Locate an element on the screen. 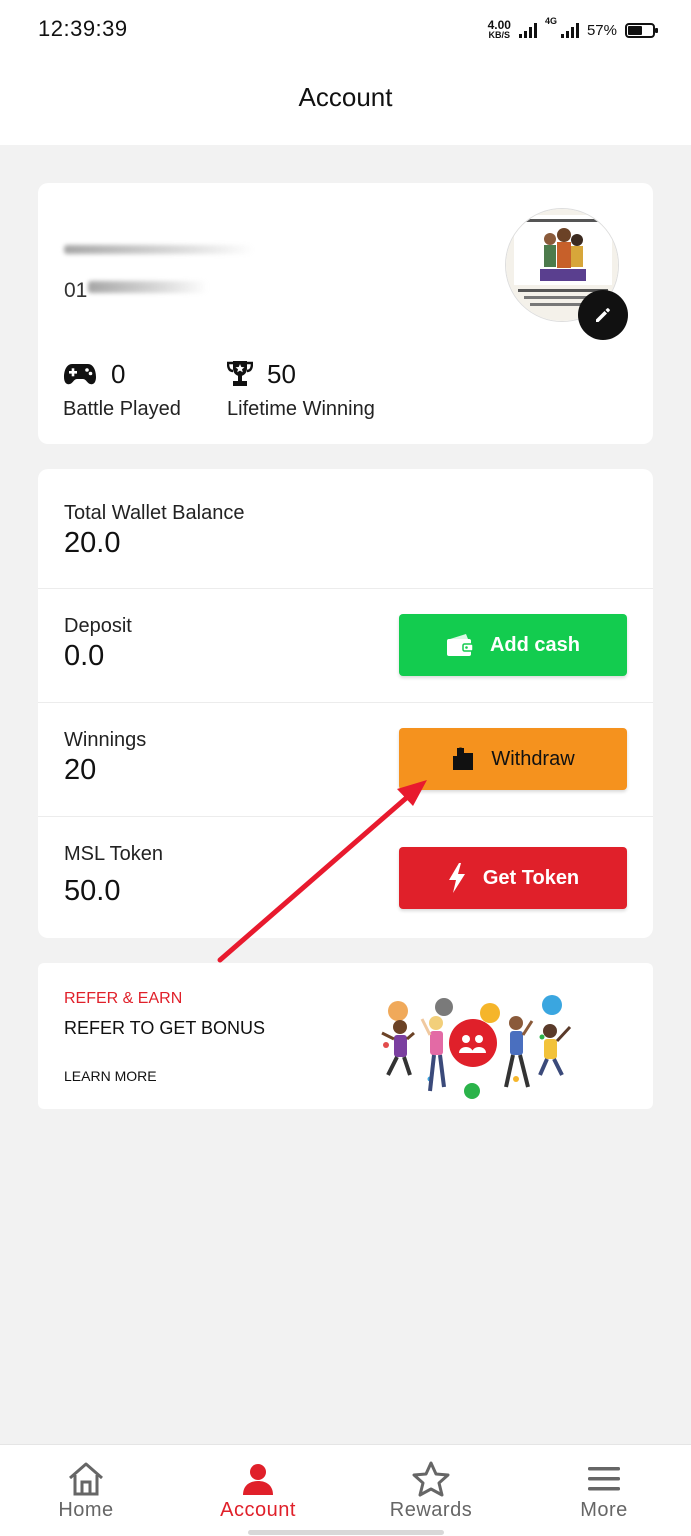  battery-percent: 57% is located at coordinates (601, 30).